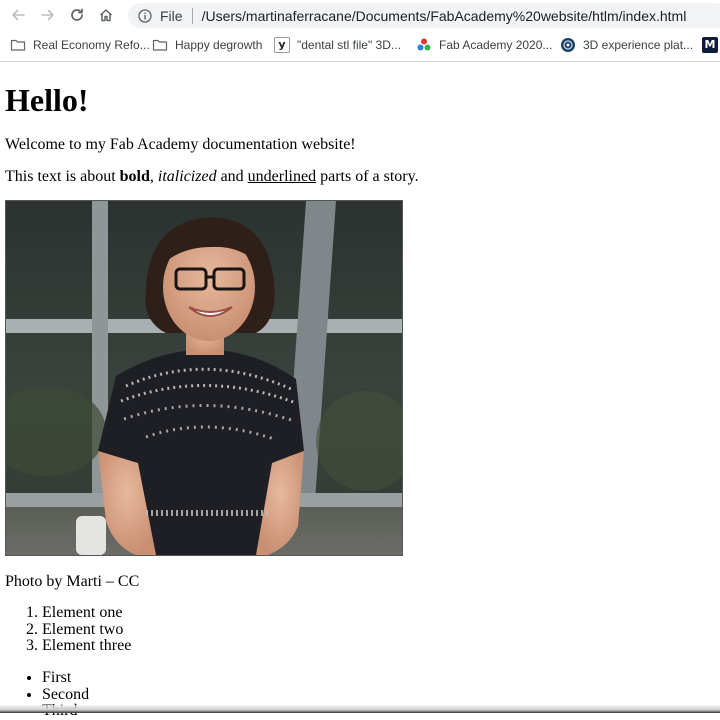 This screenshot has width=720, height=720. I want to click on reload-button, so click(77, 15).